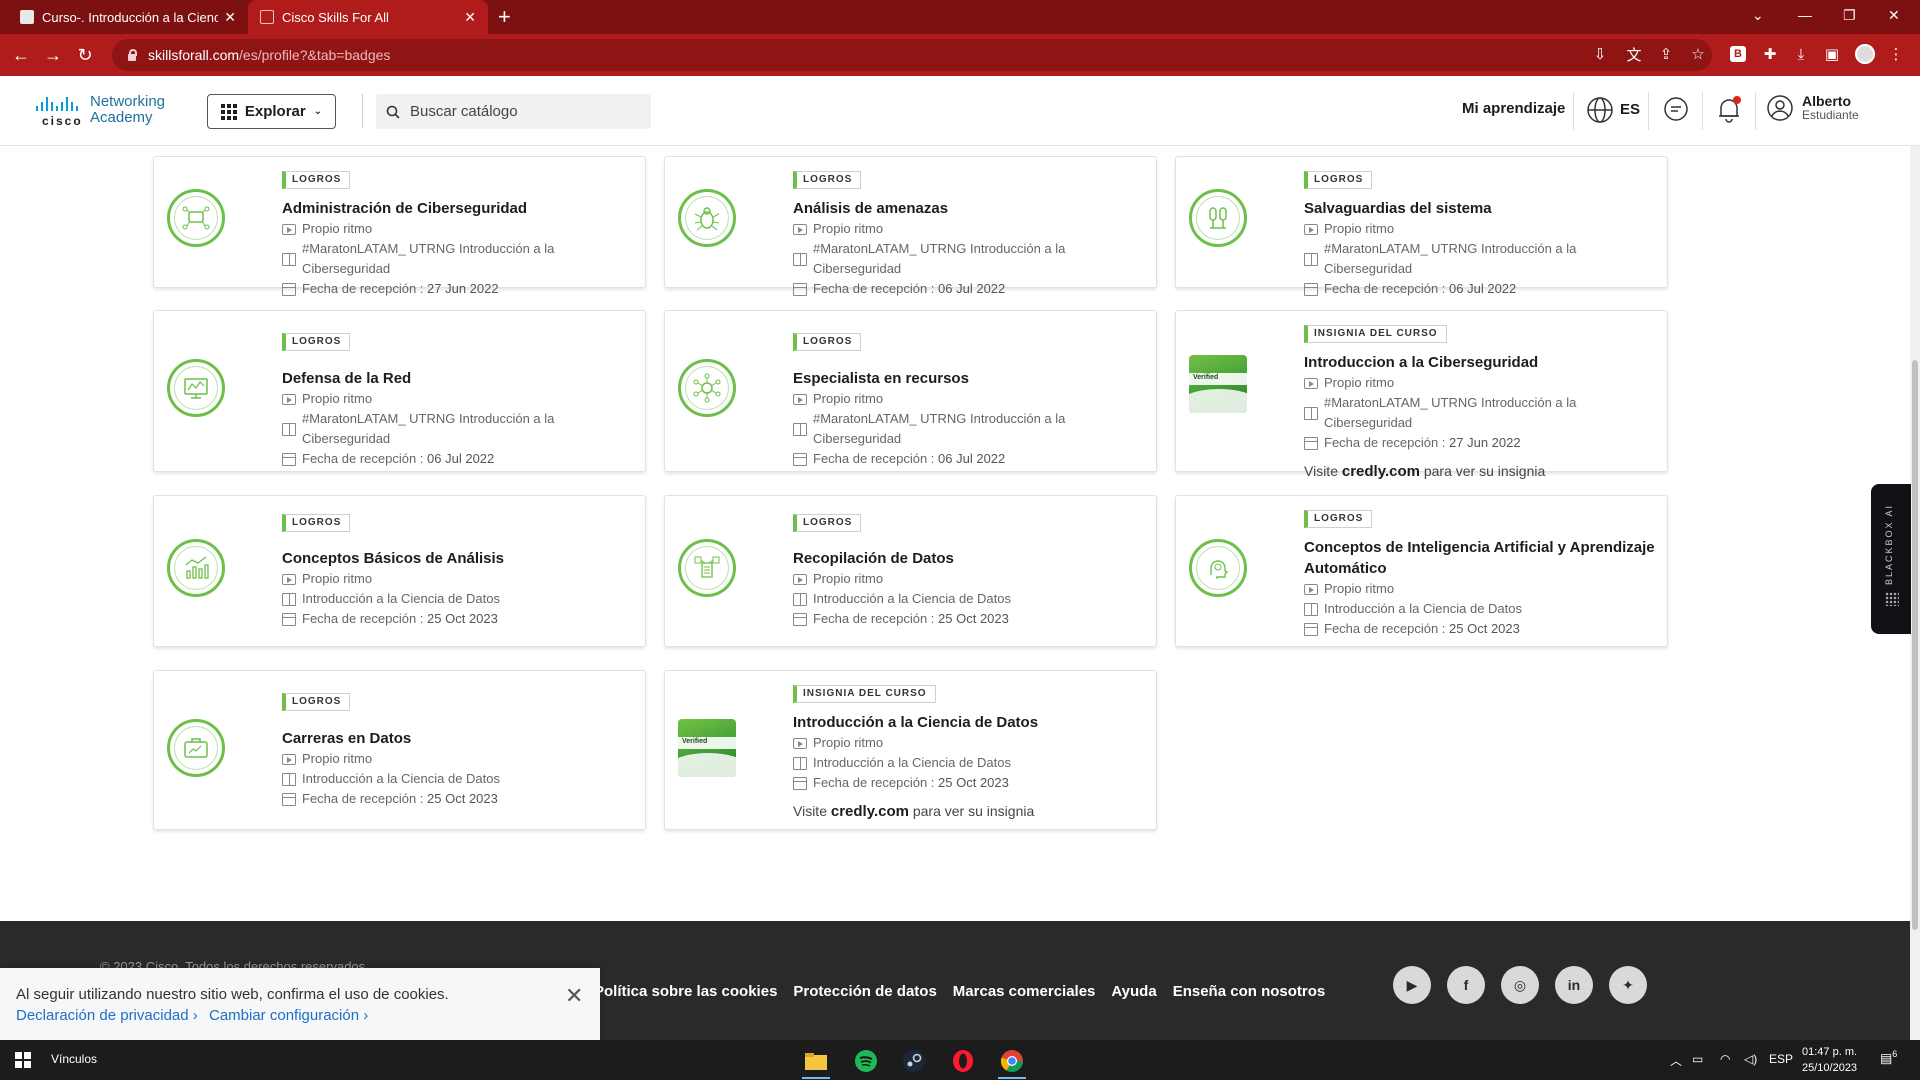 The width and height of the screenshot is (1920, 1080). I want to click on user-name: Alberto, so click(1826, 101).